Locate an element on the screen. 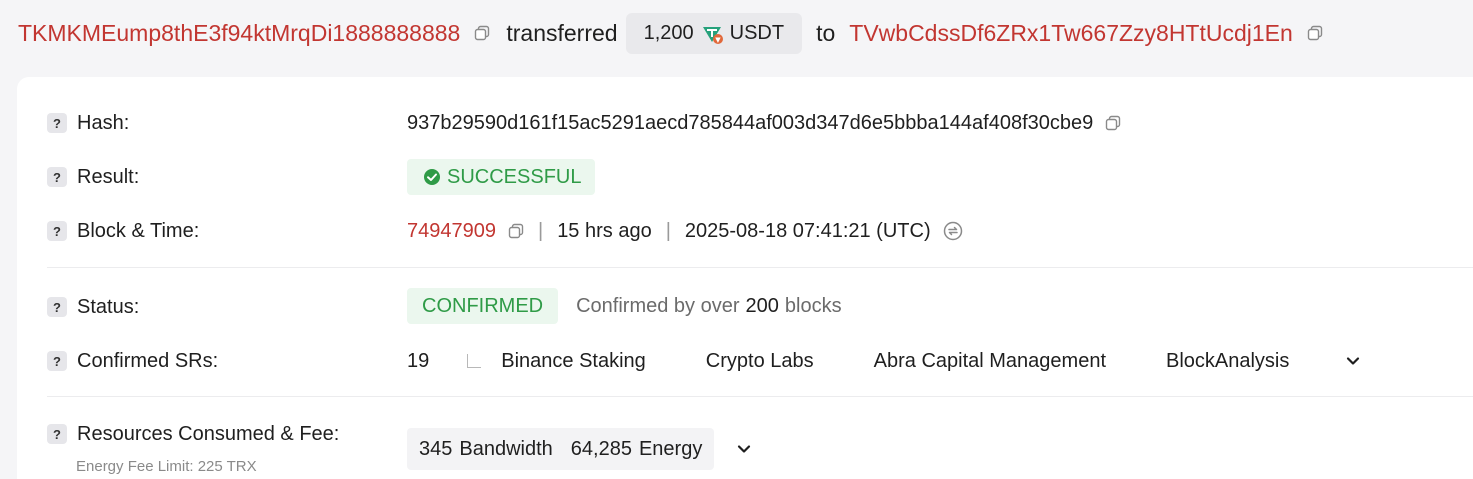 This screenshot has height=479, width=1473. convert-time-icon is located at coordinates (953, 231).